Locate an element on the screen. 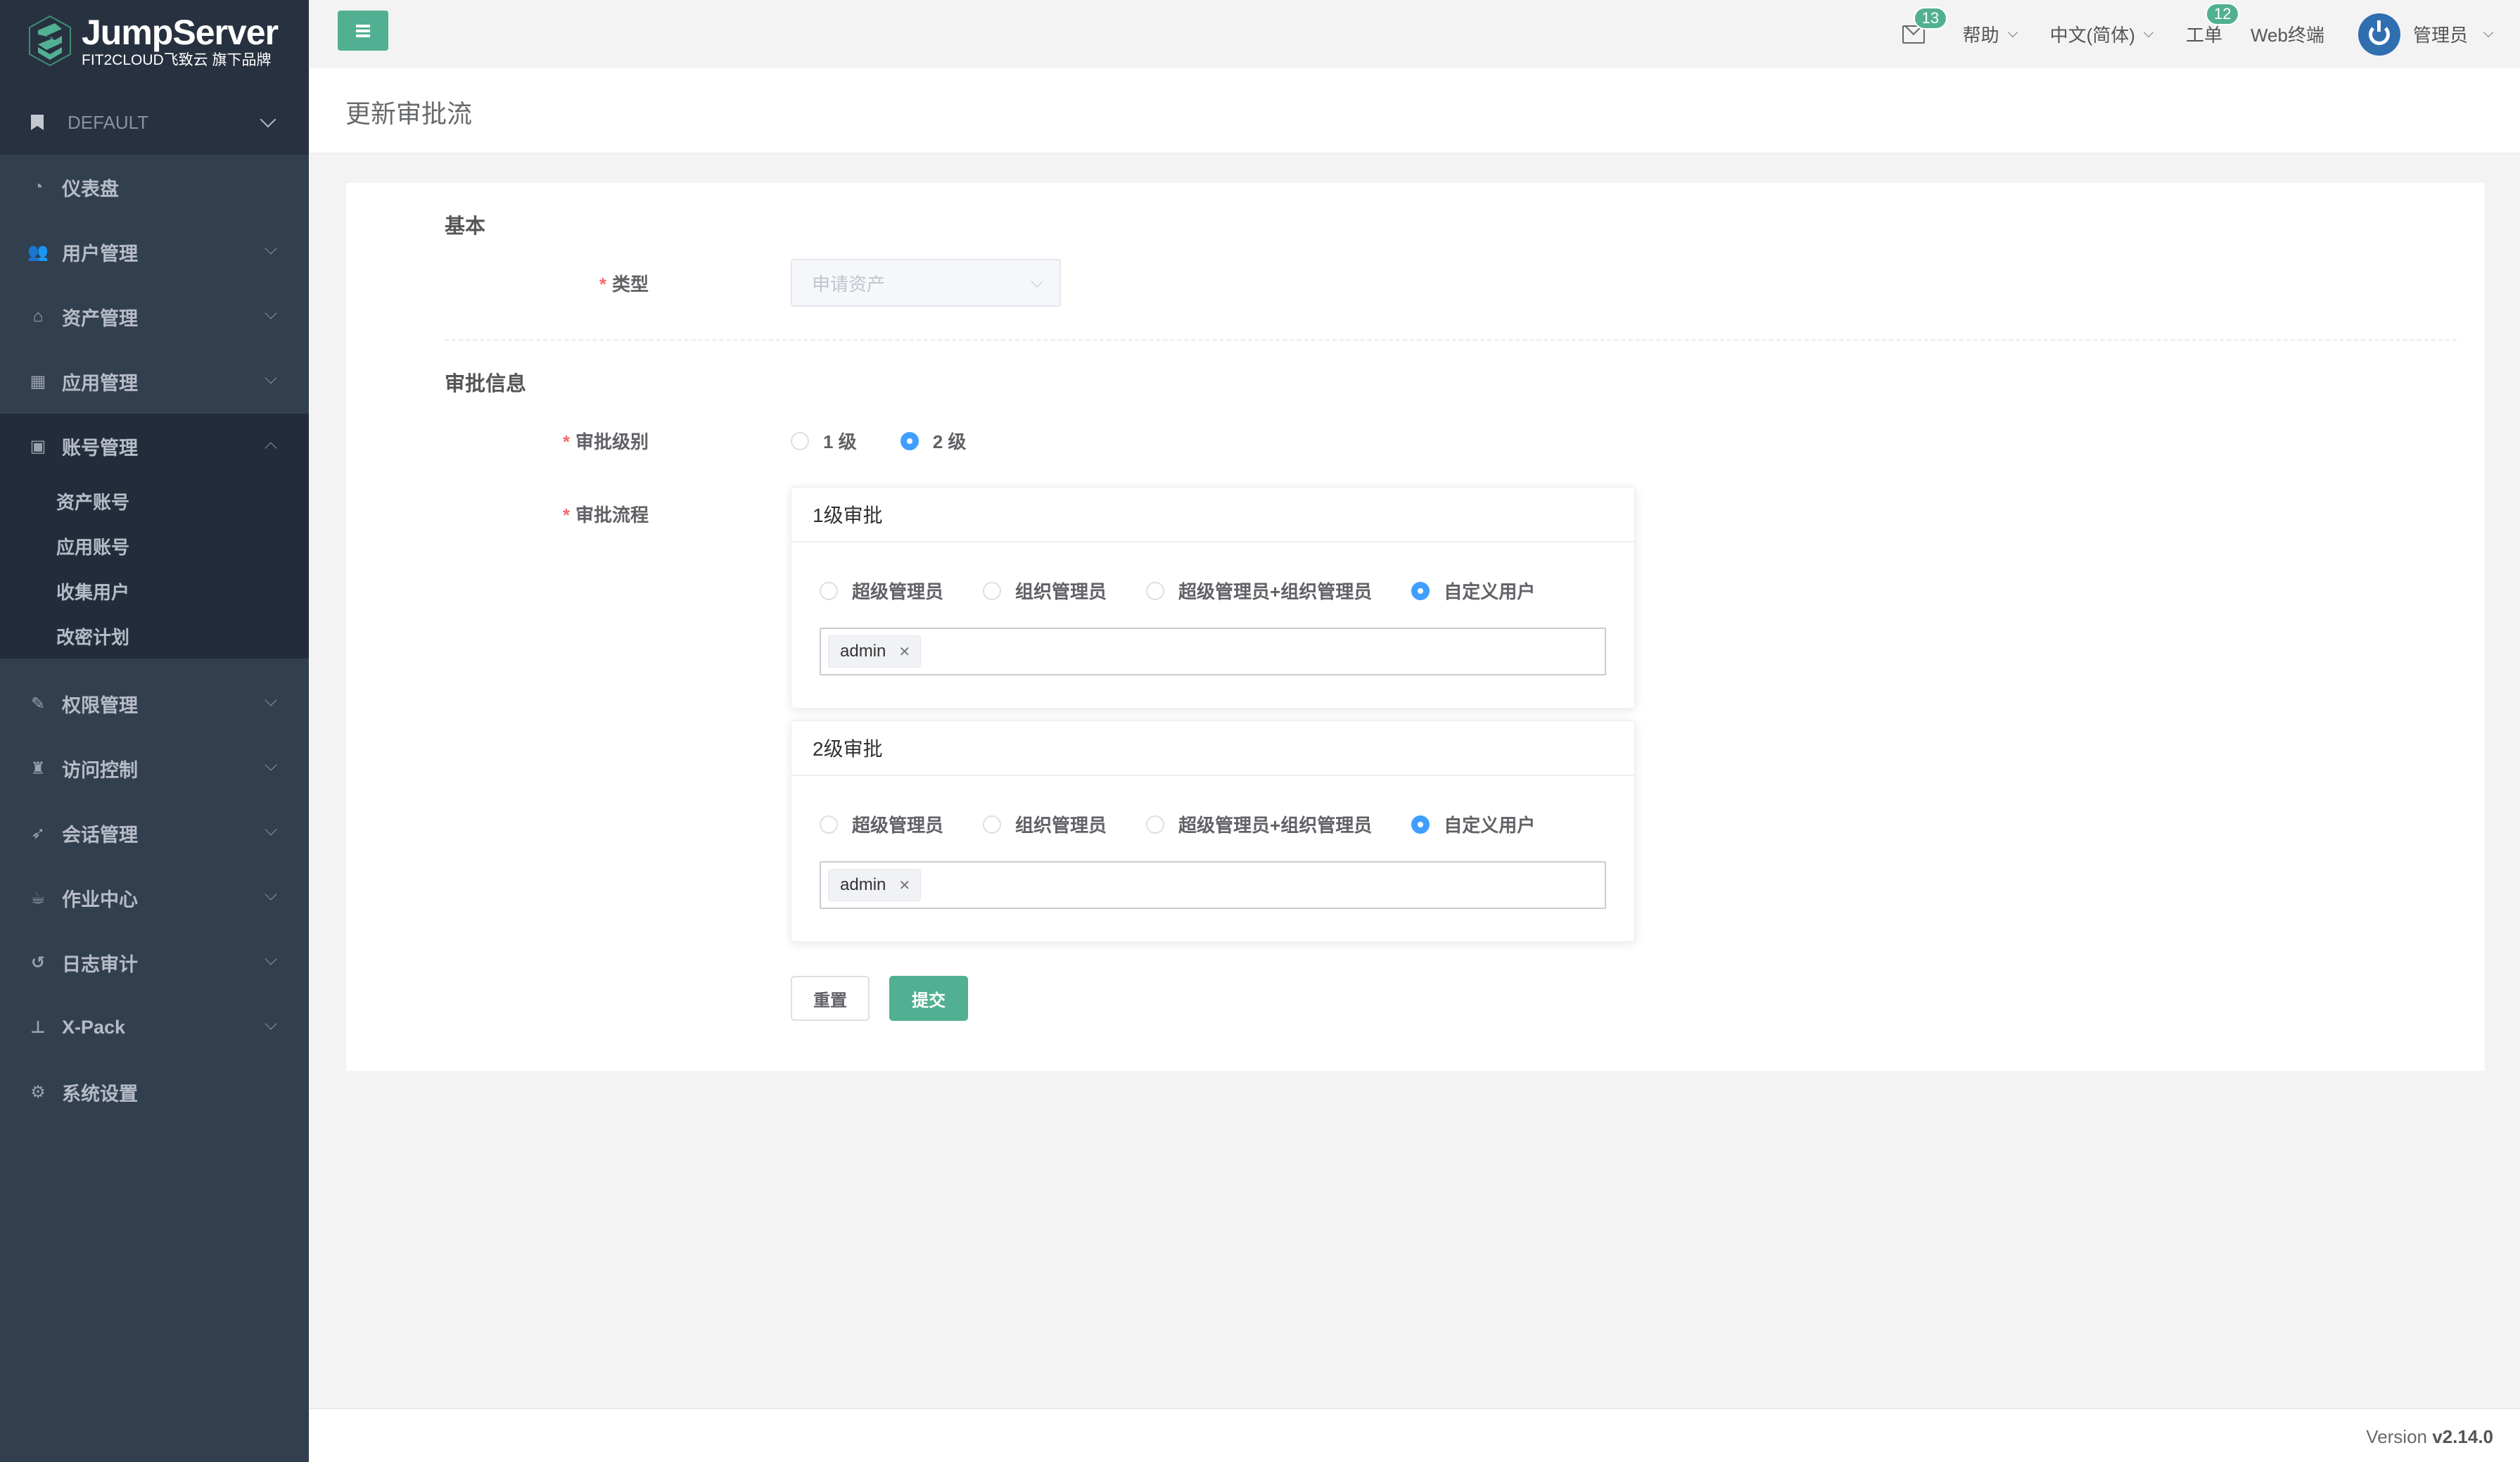  type-label-text: 类型 is located at coordinates (630, 284).